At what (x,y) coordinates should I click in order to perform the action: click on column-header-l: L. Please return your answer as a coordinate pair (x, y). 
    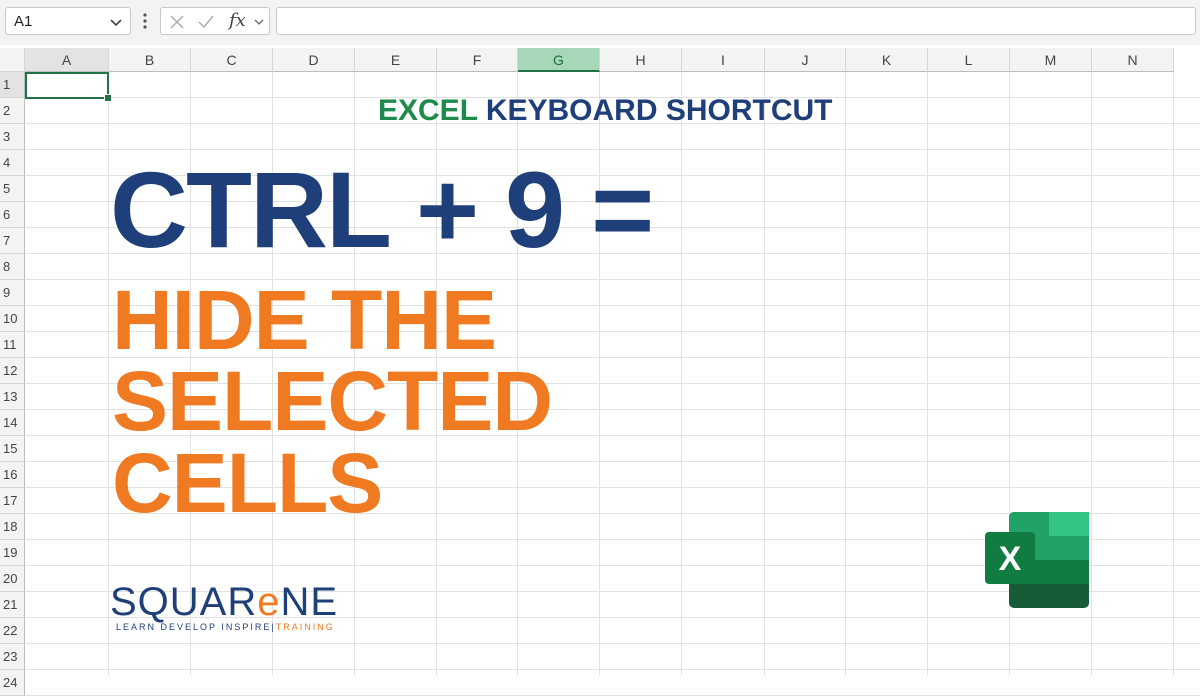
    Looking at the image, I should click on (969, 60).